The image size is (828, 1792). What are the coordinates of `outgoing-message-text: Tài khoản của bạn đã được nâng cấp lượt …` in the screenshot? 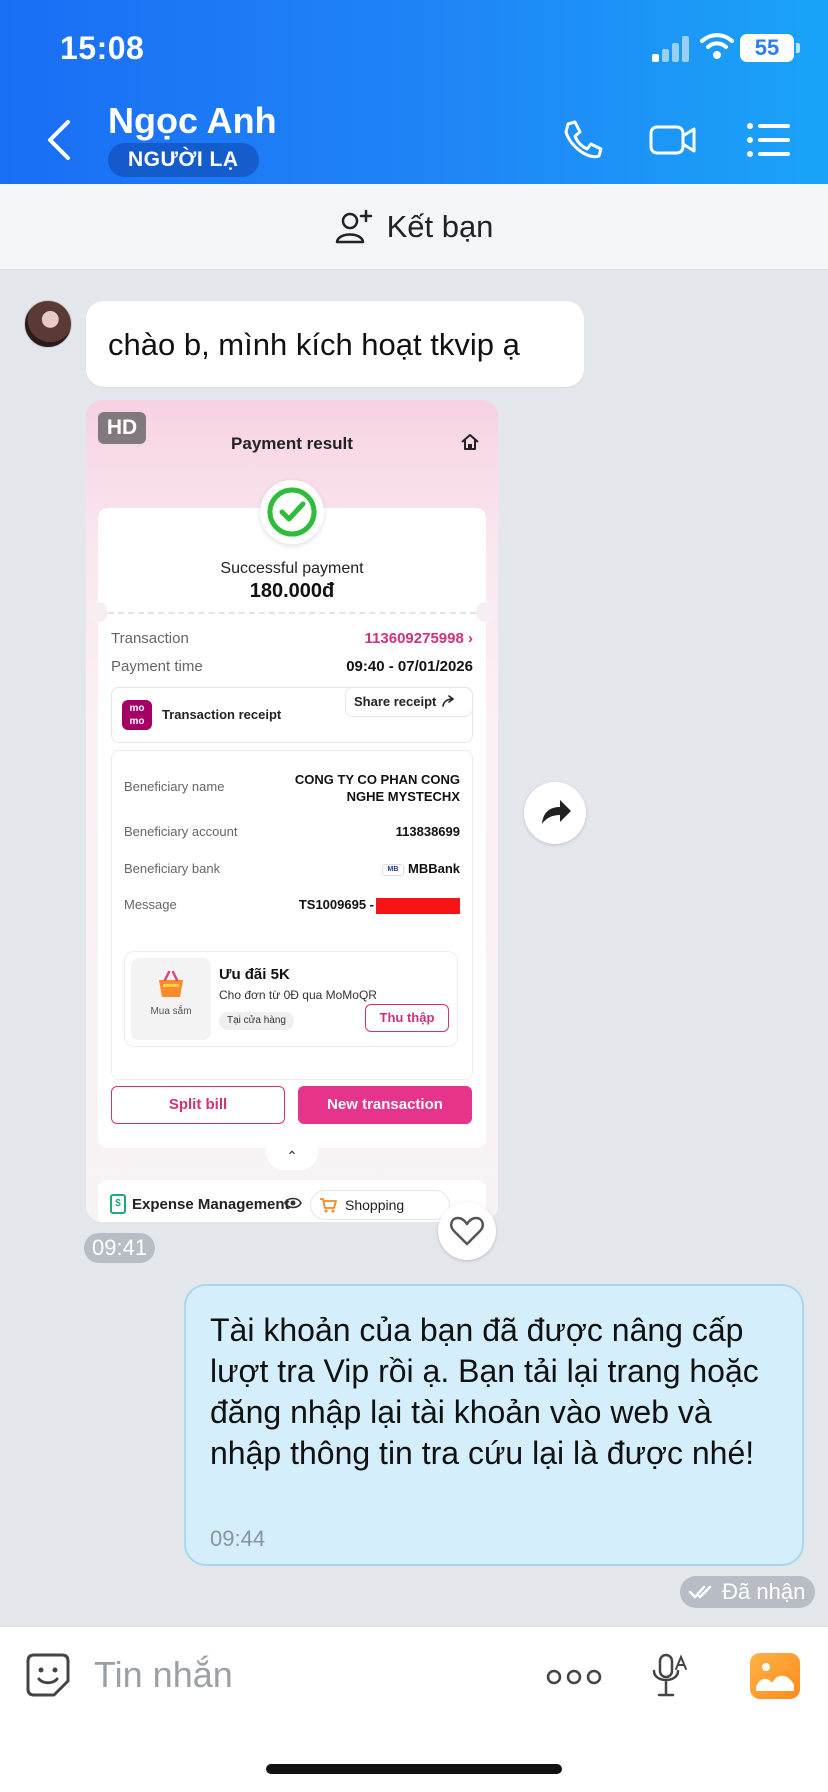 It's located at (484, 1391).